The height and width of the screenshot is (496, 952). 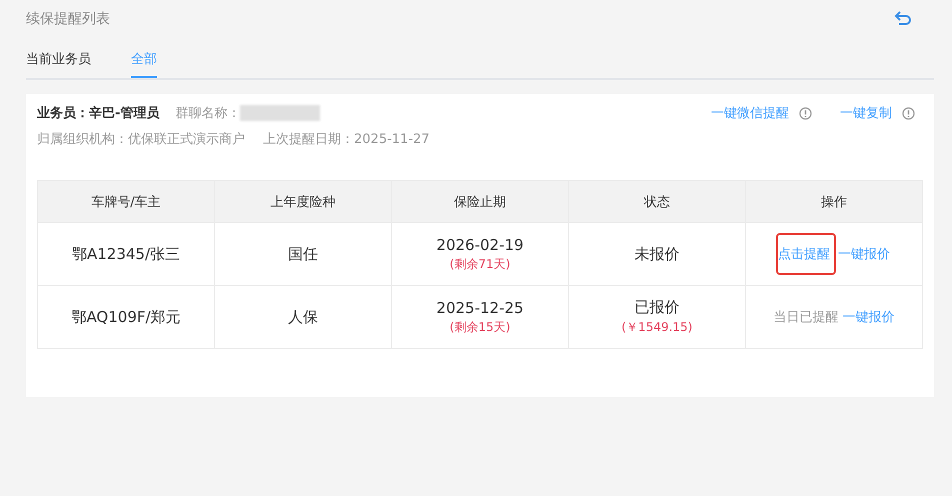 What do you see at coordinates (126, 317) in the screenshot?
I see `table-cell: 鄂AQ109F/郑元` at bounding box center [126, 317].